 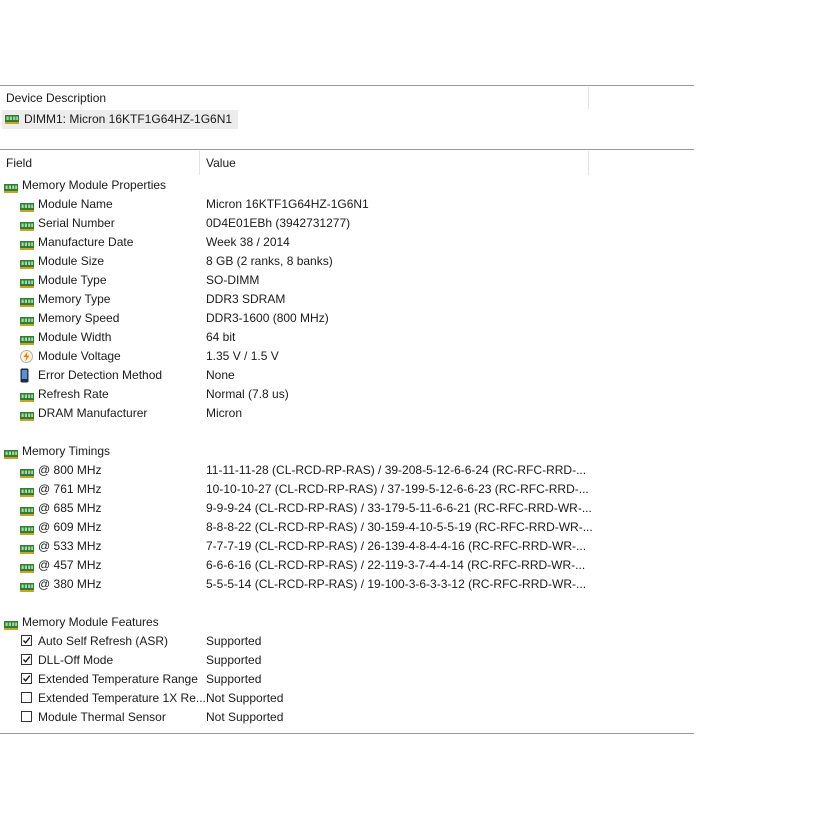 I want to click on list-item: Module Thermal Sensor Not Supported, so click(x=347, y=717).